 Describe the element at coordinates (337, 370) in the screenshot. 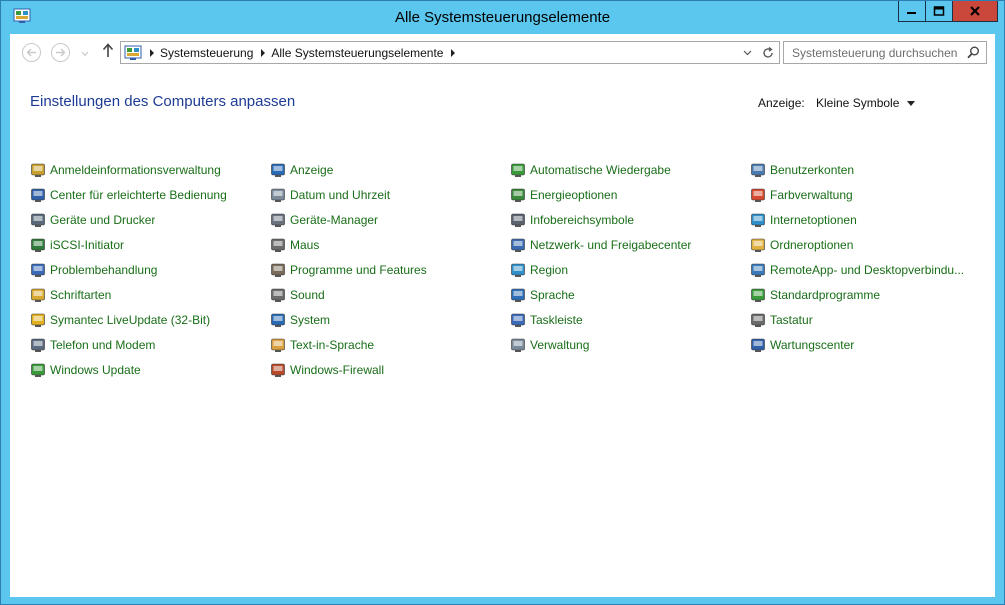

I see `control-panel-item-label: Windows-Firewall` at that location.